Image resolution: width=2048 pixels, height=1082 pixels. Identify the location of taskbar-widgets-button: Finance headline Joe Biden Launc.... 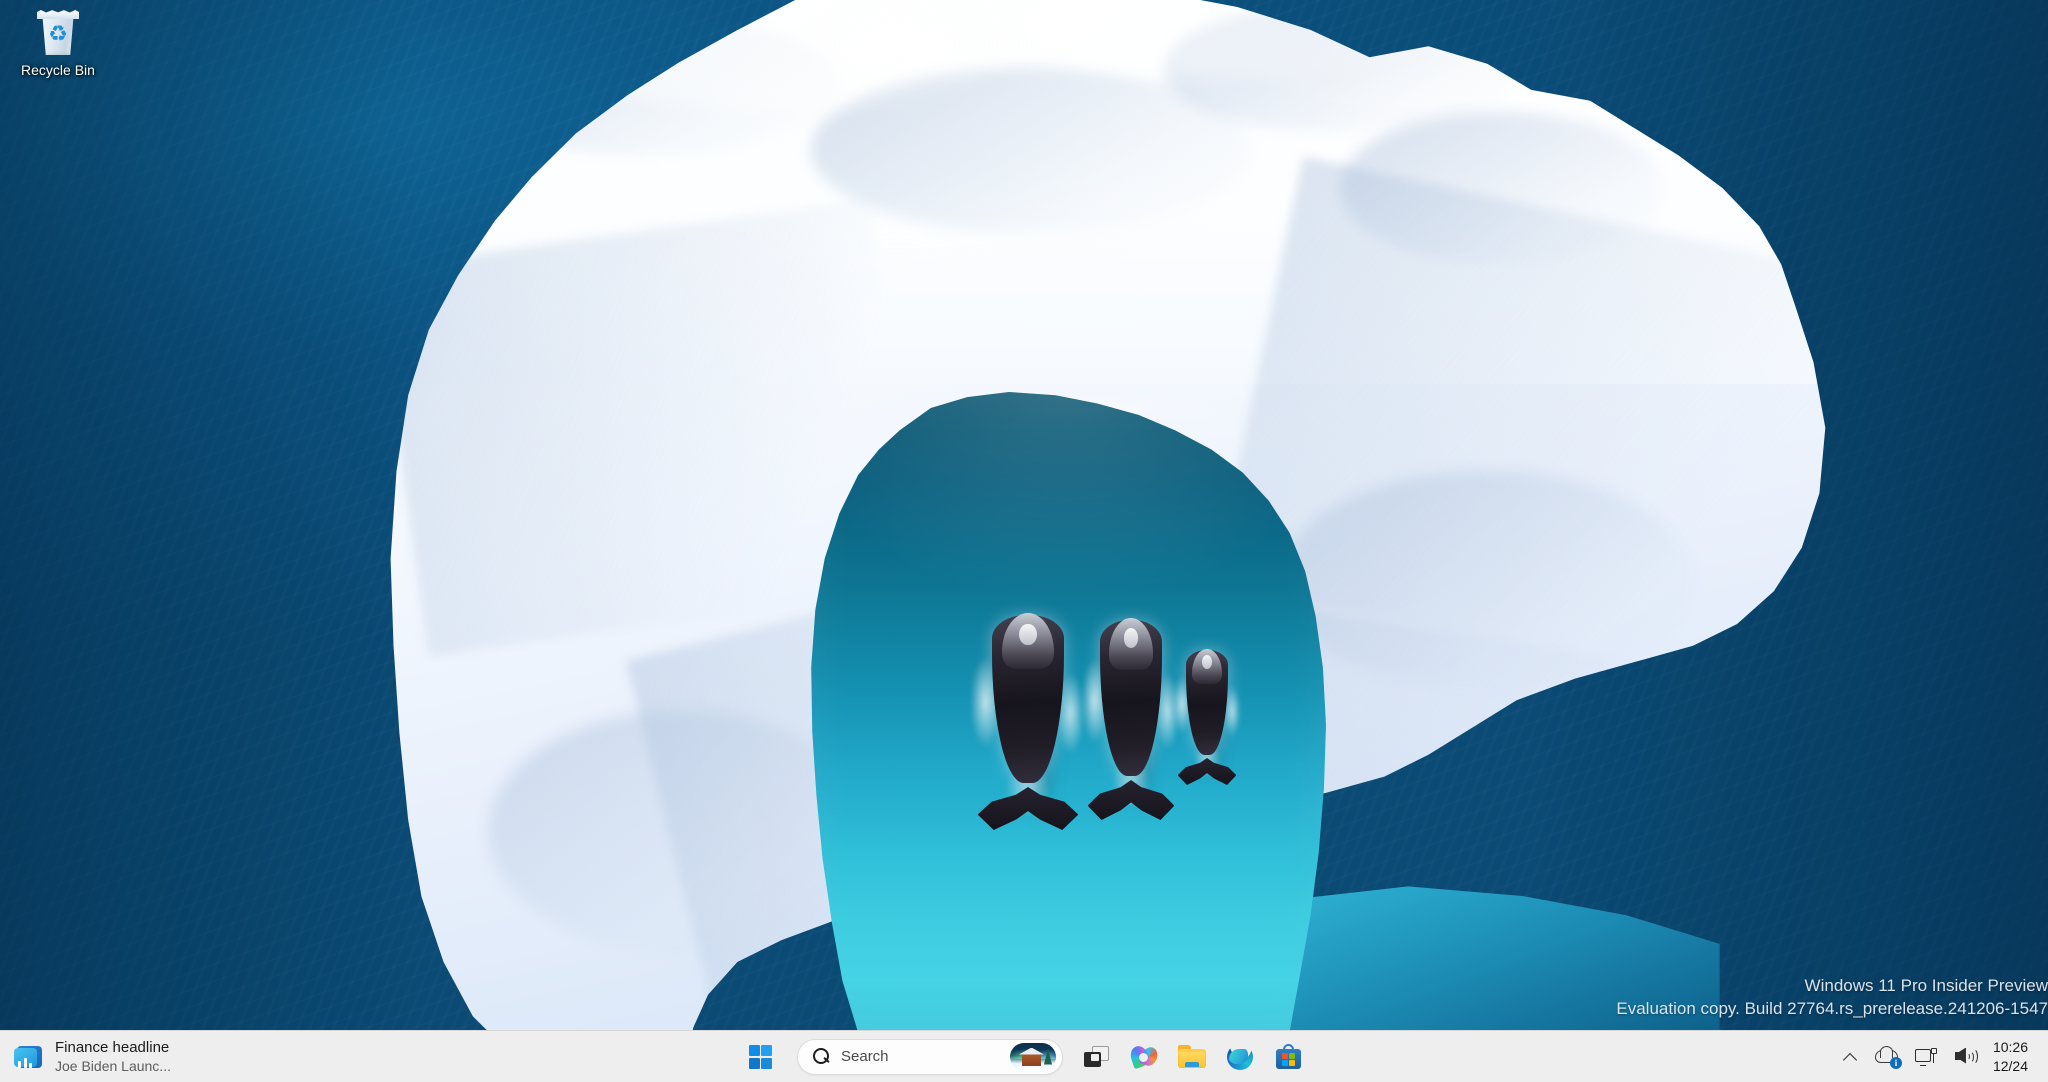
(90, 1056).